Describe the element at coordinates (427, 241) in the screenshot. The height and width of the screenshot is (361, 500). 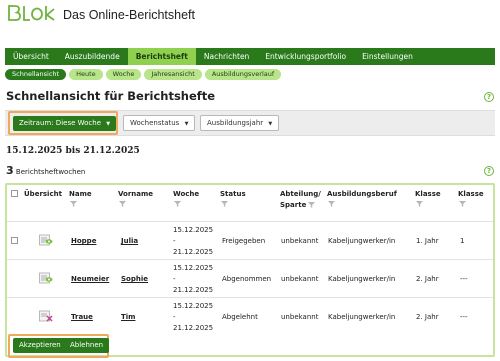
I see `cell-klasse-1: 1. Jahr` at that location.